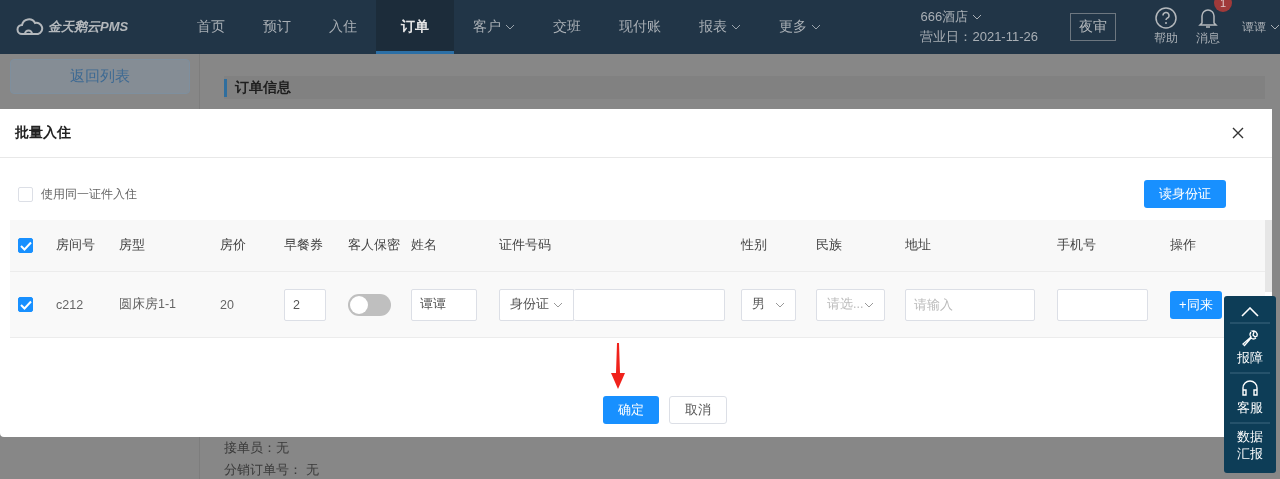  Describe the element at coordinates (415, 27) in the screenshot. I see `nav-tab: 订单` at that location.